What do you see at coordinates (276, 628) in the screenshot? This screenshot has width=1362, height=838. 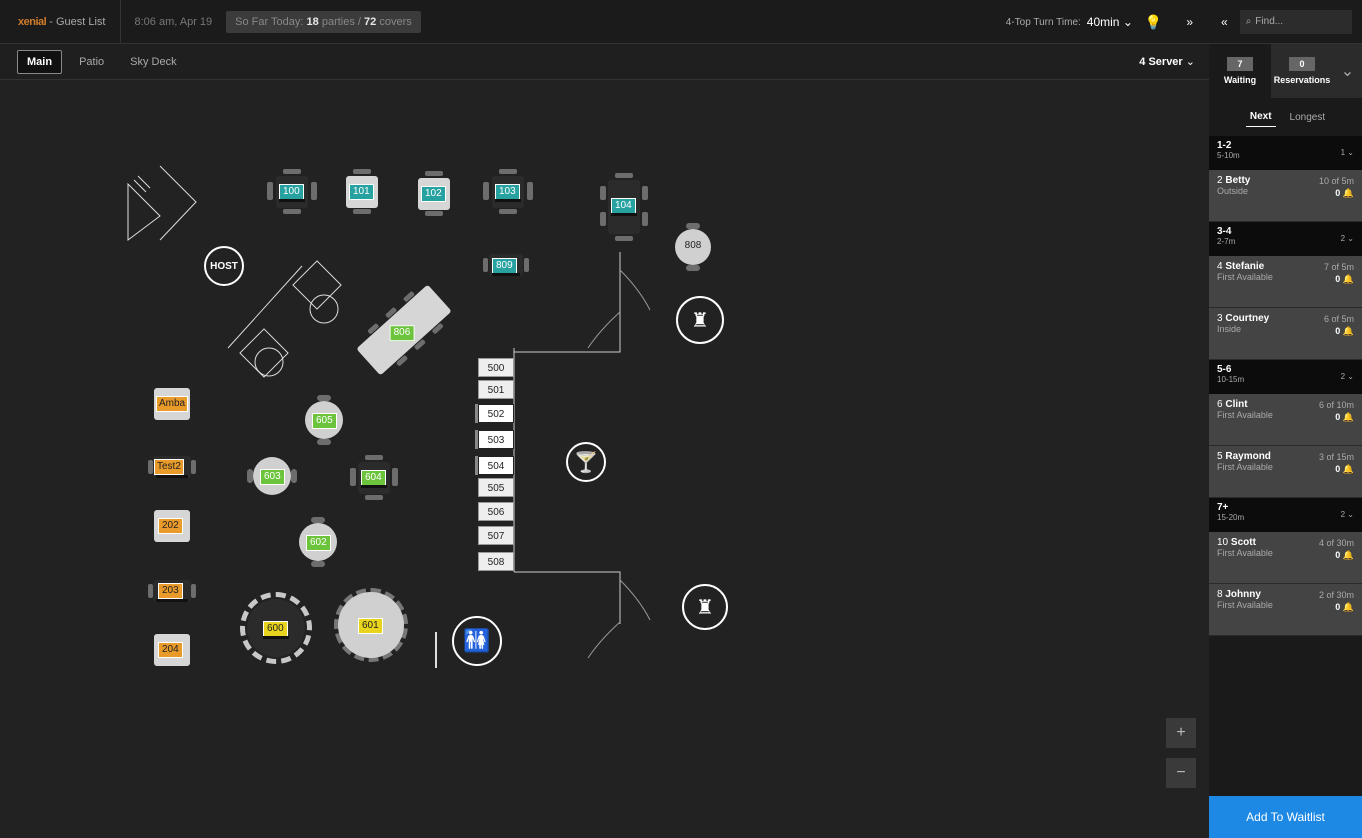 I see `table-600: 600` at bounding box center [276, 628].